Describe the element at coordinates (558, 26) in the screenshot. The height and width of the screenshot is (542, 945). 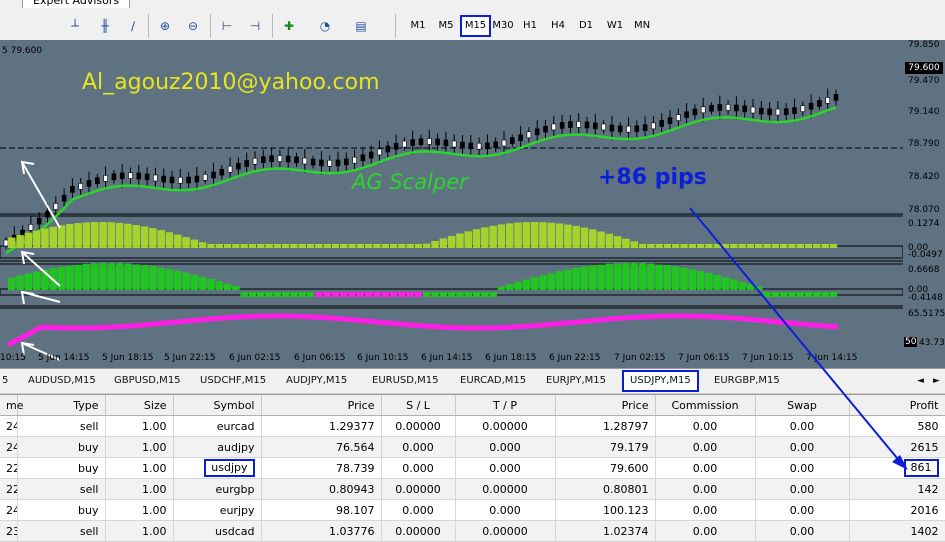
I see `tf-h4: H4` at that location.